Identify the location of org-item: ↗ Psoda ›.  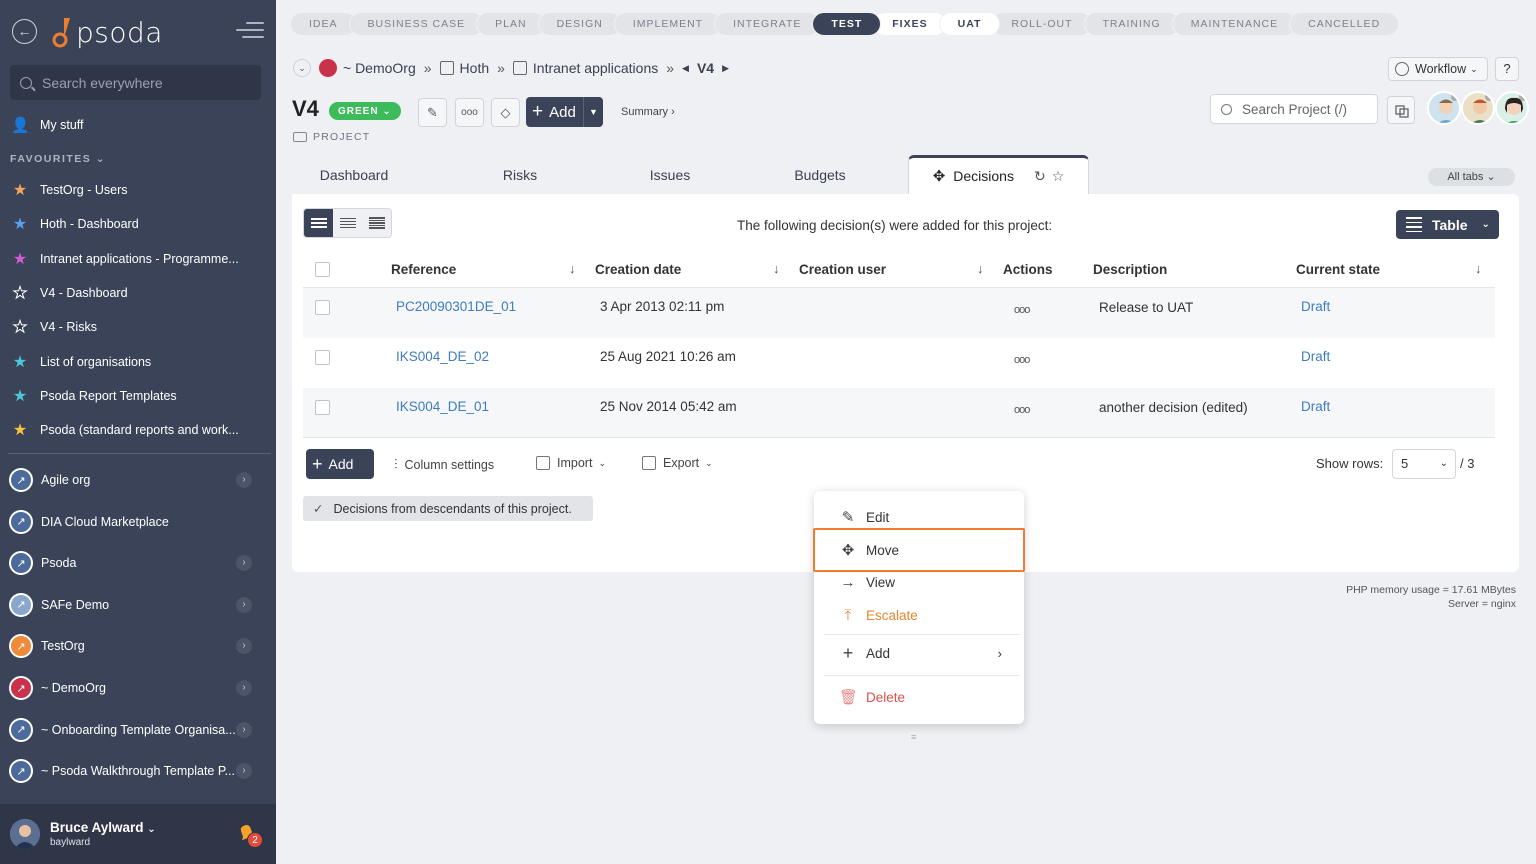
(138, 563).